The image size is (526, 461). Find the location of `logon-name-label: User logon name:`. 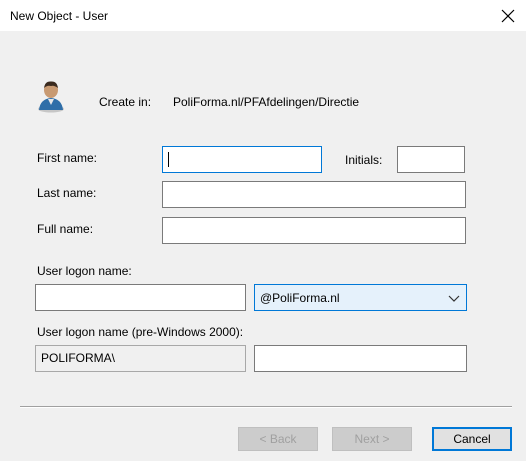

logon-name-label: User logon name: is located at coordinates (84, 271).